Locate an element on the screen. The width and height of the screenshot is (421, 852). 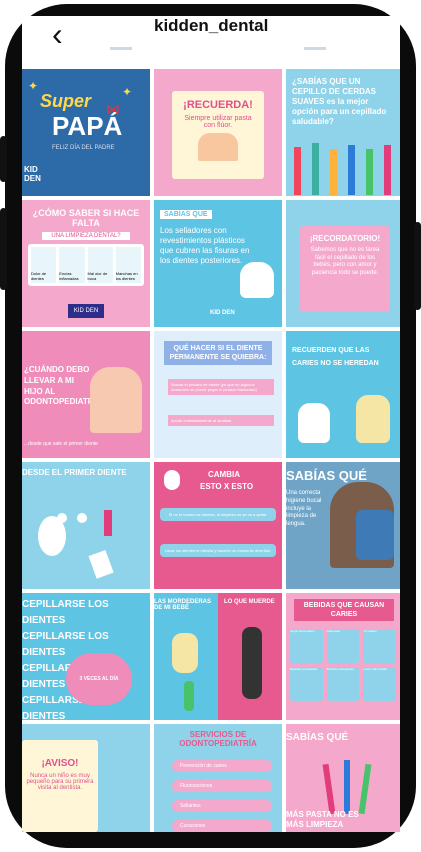
post-heading: SERVICIOS DE ODONTOPEDIATRÍA is located at coordinates (218, 739).